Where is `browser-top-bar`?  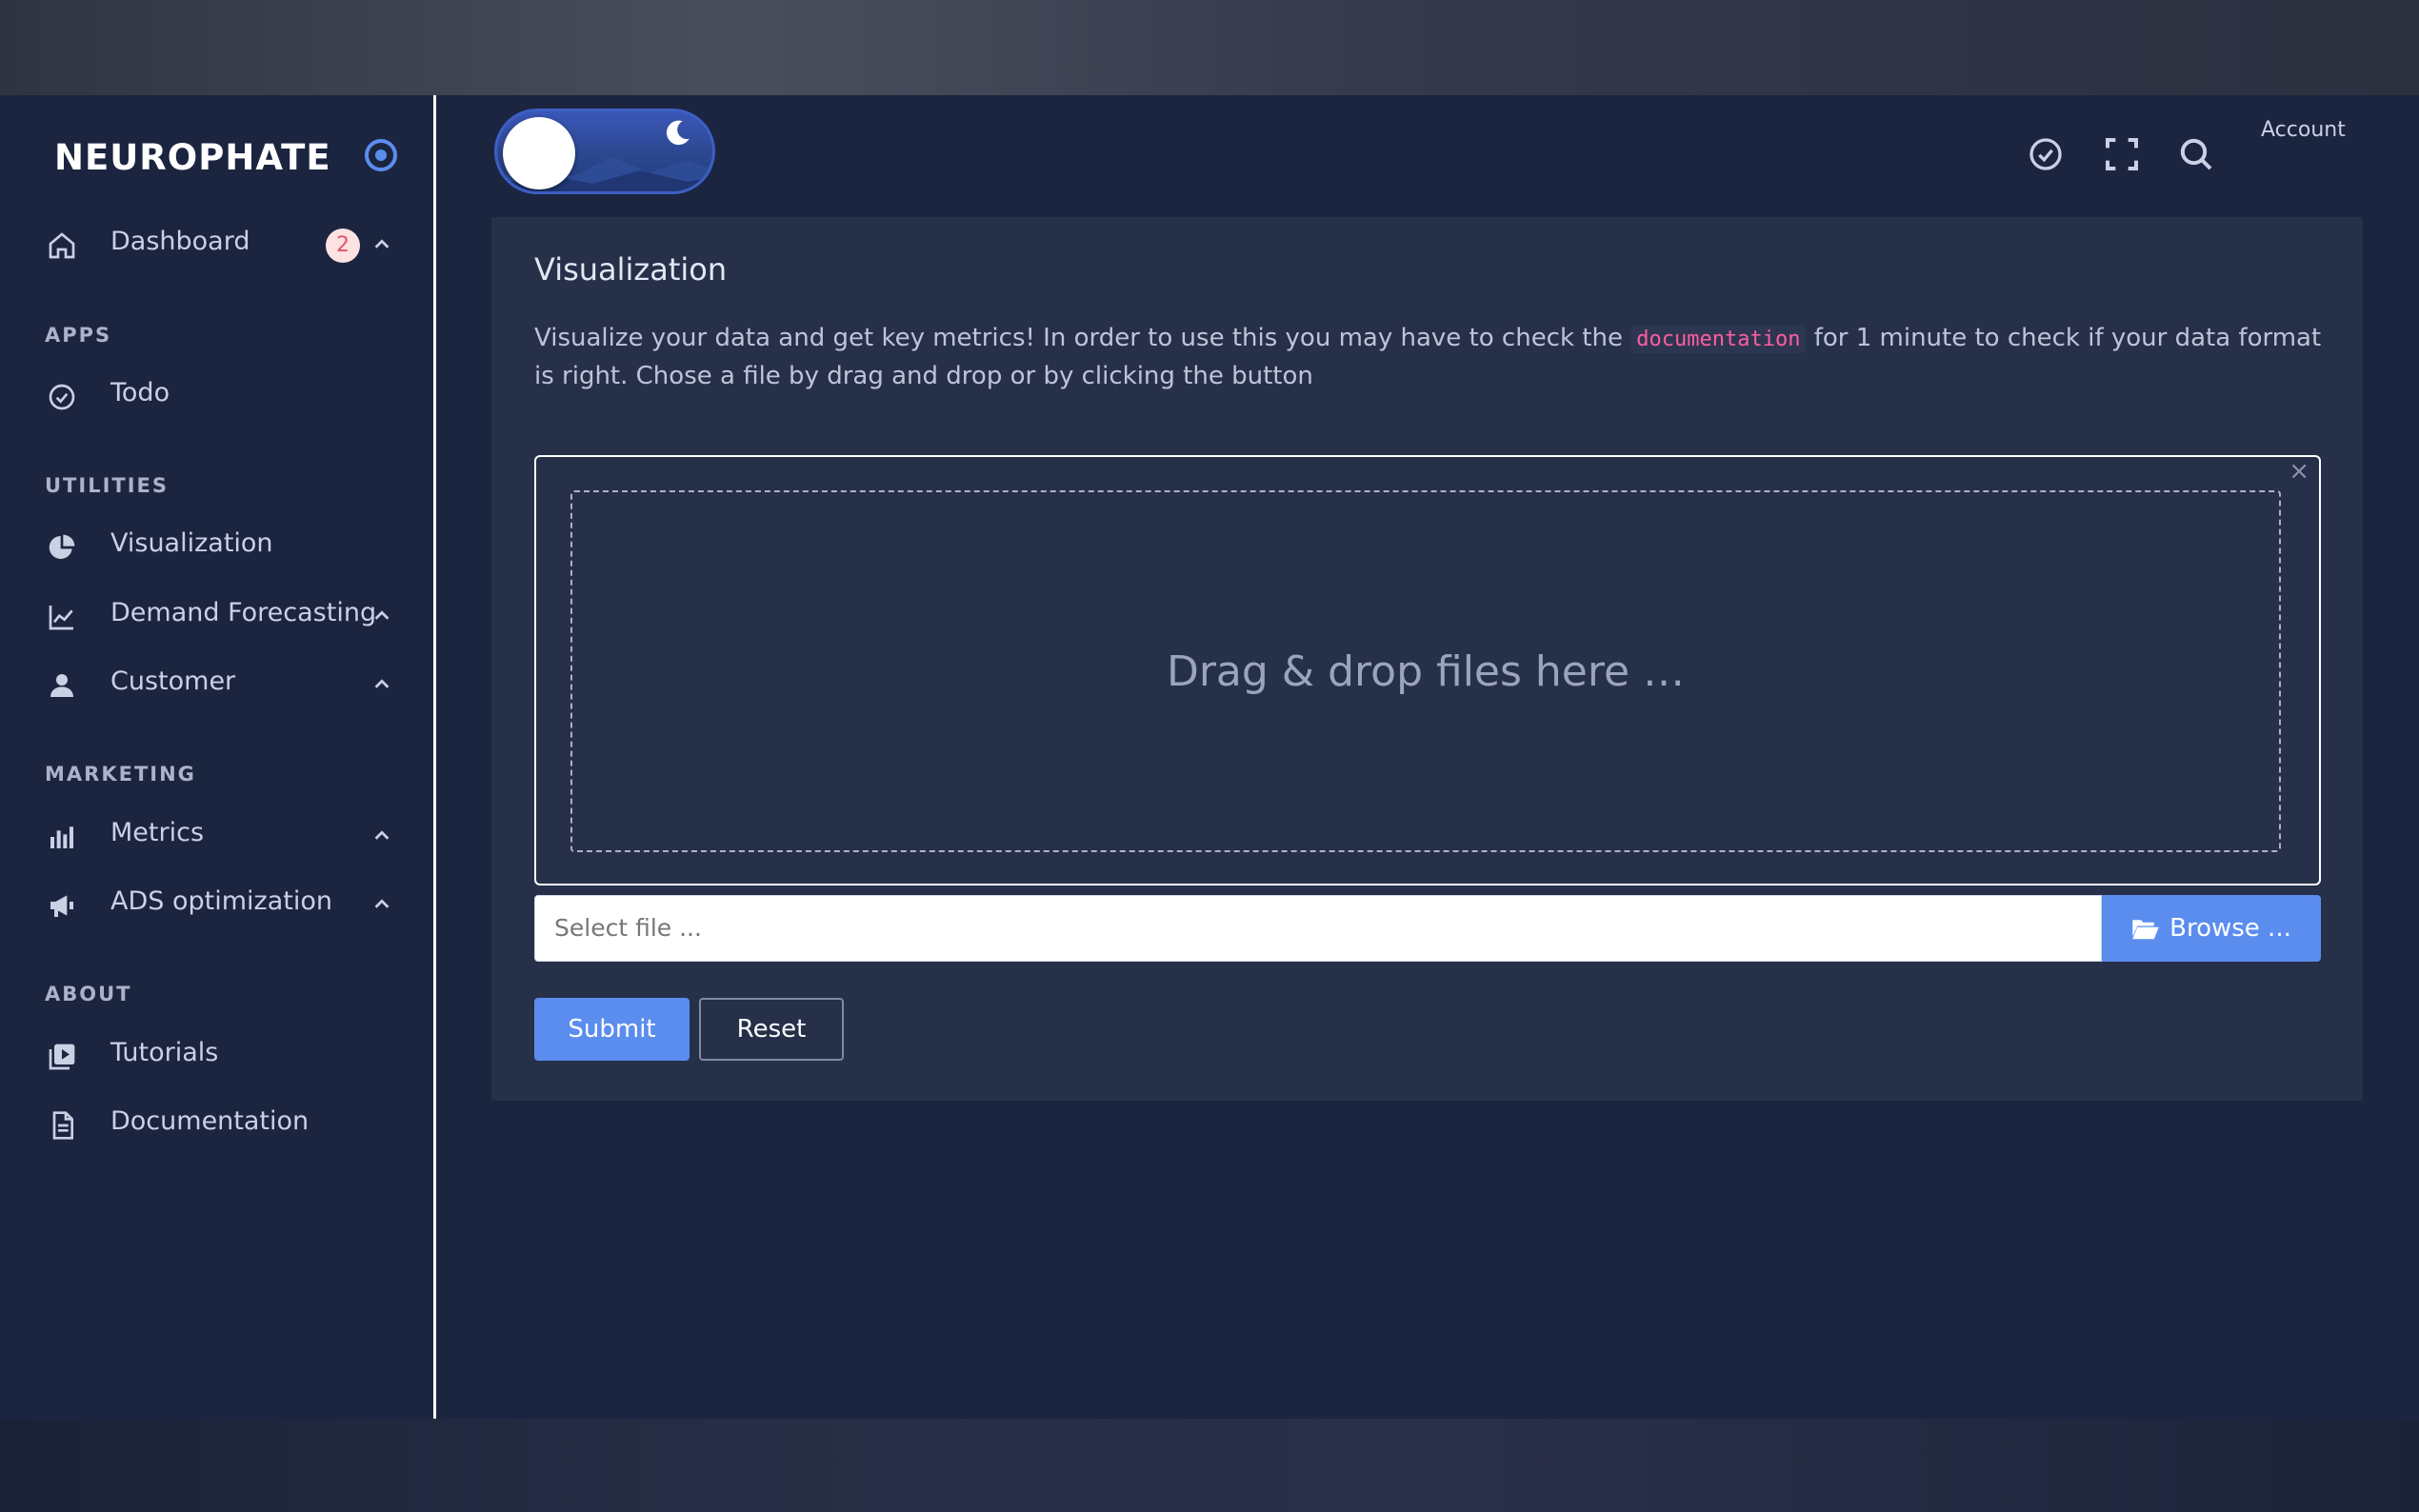
browser-top-bar is located at coordinates (1209, 47).